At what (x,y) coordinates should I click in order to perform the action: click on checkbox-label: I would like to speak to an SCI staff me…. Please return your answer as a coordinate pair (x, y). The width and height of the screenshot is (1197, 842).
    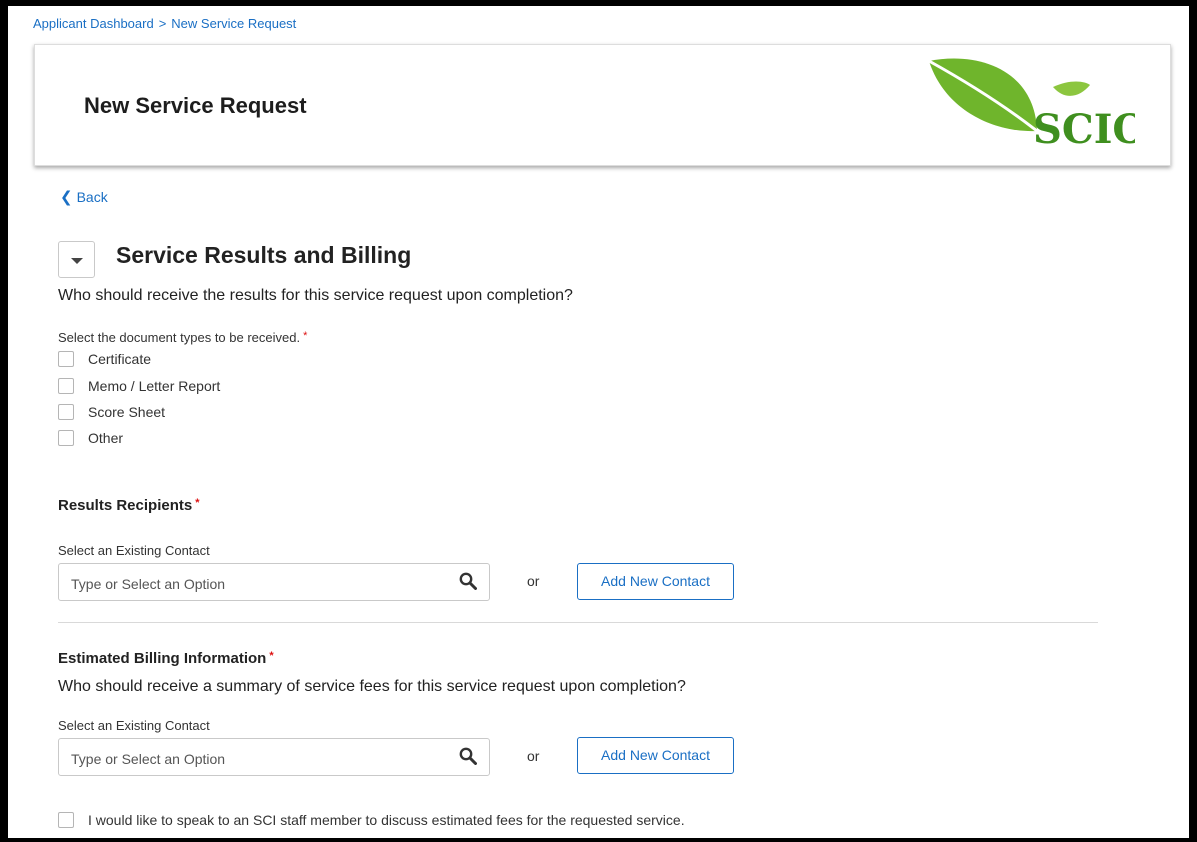
    Looking at the image, I should click on (386, 820).